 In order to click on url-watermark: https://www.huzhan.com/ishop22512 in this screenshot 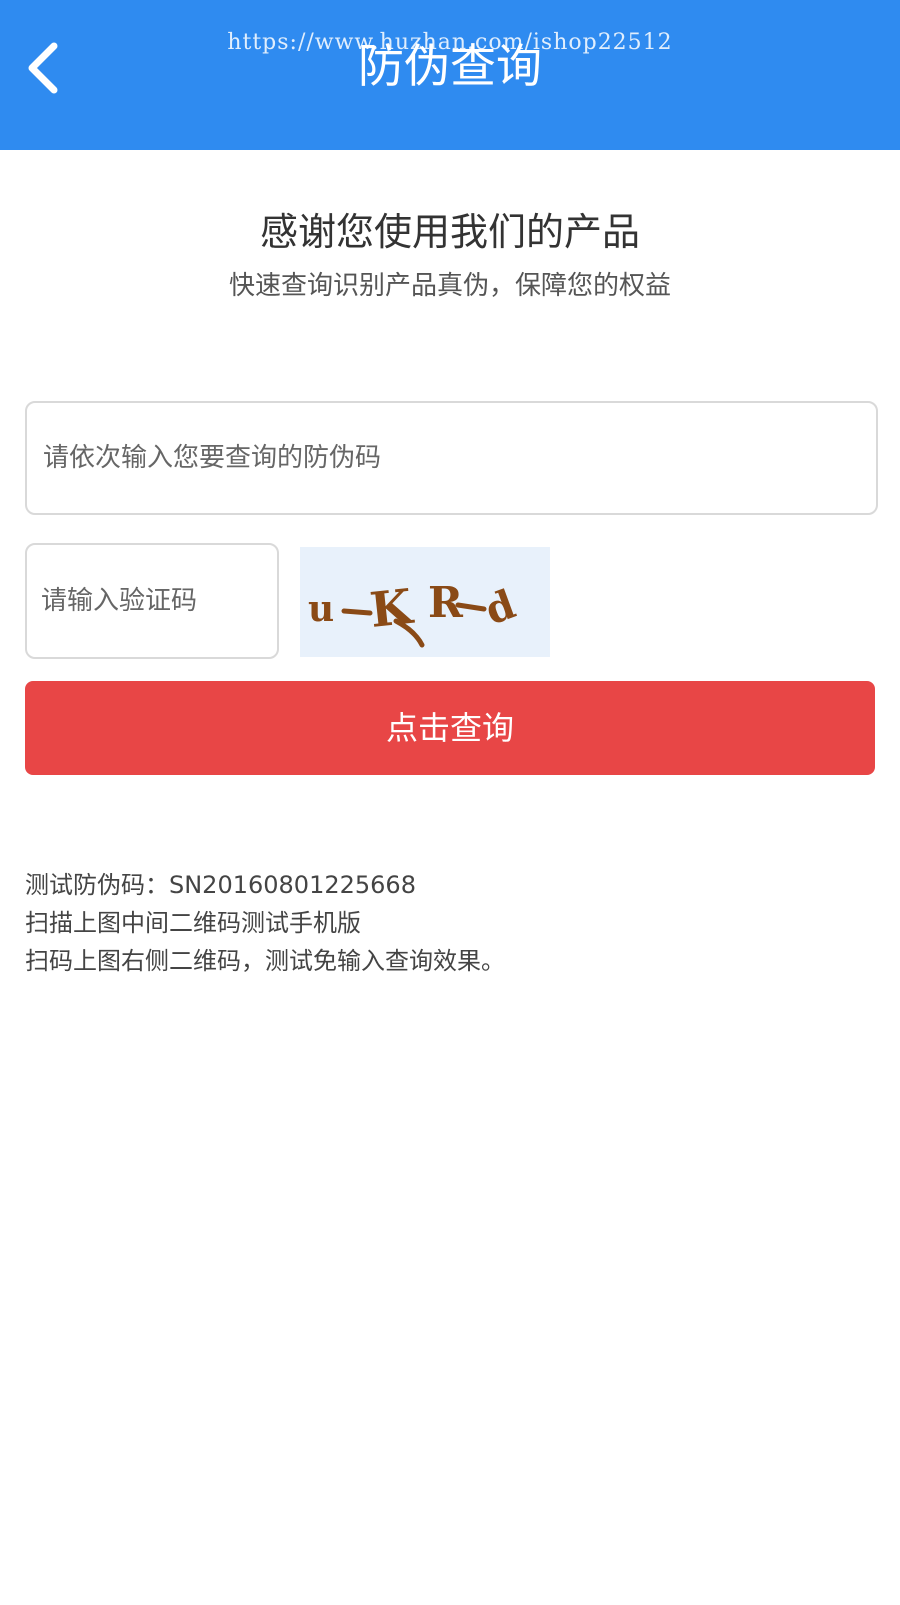, I will do `click(450, 42)`.